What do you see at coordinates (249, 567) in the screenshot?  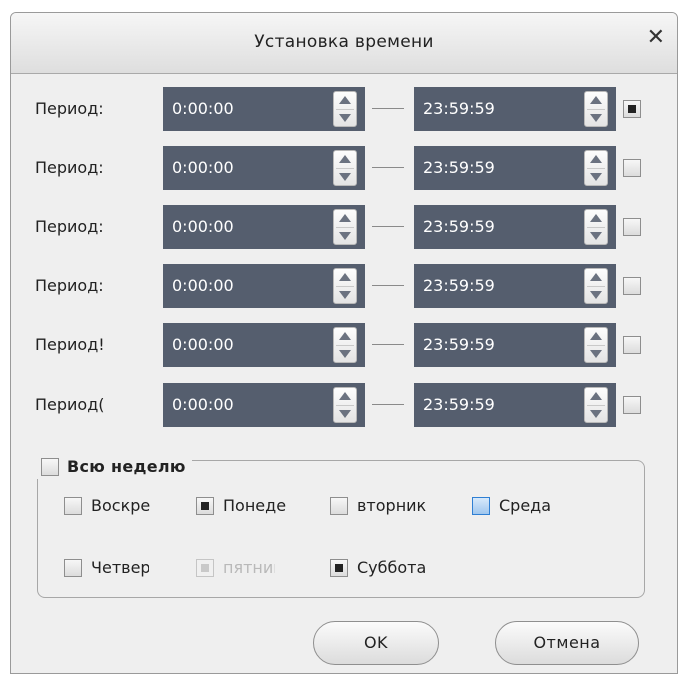 I see `day-label: пятниц:` at bounding box center [249, 567].